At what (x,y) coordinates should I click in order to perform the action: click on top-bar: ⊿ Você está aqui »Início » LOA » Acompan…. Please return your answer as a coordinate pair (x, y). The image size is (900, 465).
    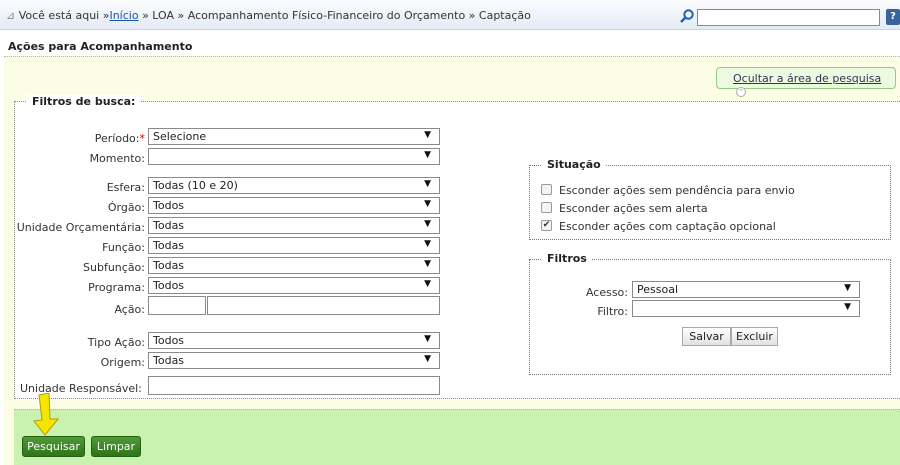
    Looking at the image, I should click on (450, 15).